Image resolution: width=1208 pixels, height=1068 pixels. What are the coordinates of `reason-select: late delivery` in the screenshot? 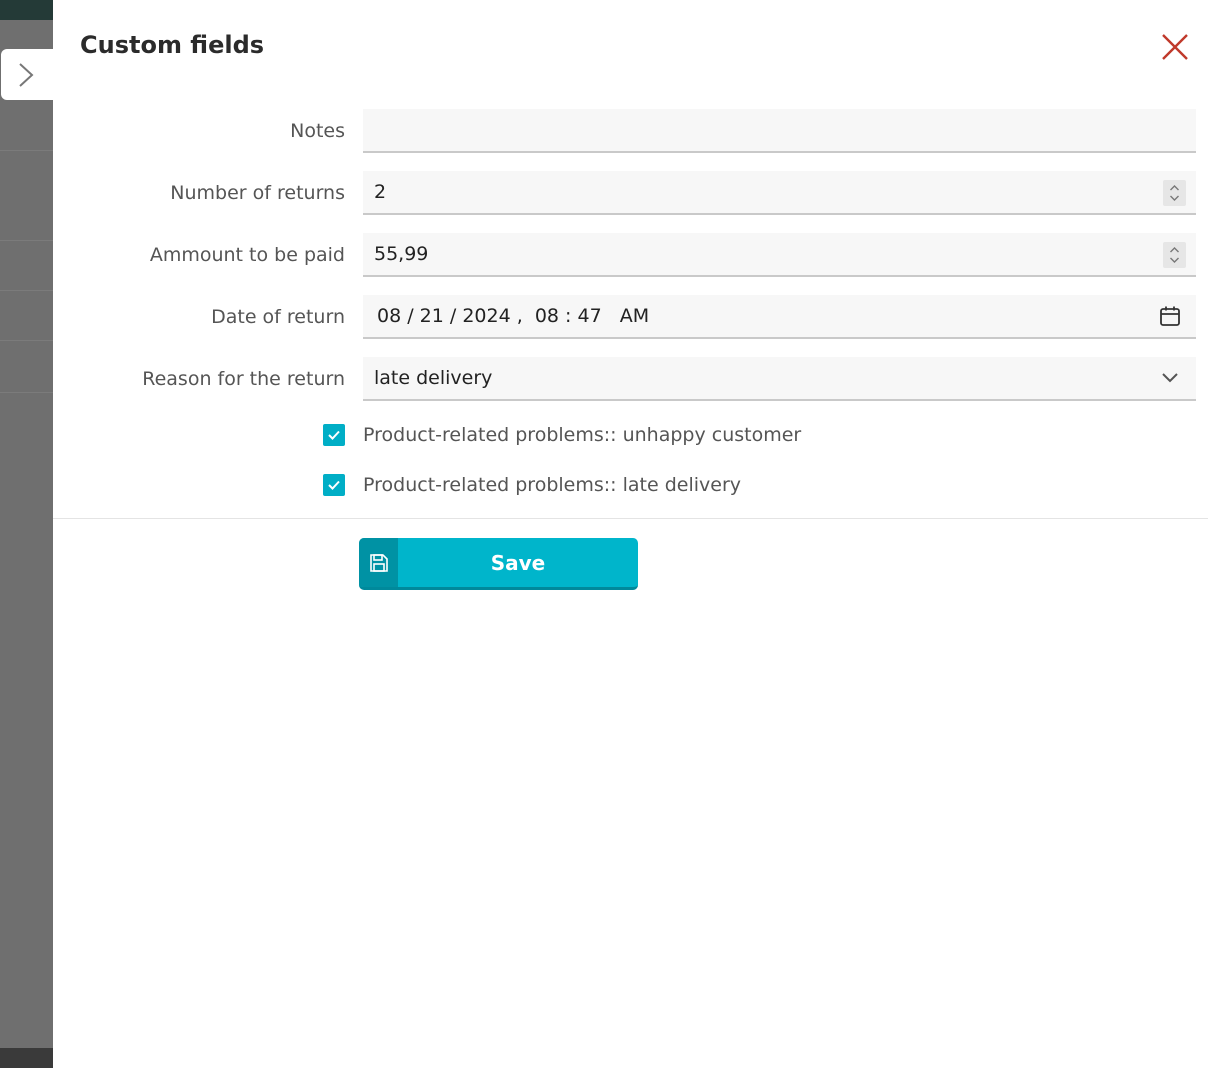 It's located at (779, 379).